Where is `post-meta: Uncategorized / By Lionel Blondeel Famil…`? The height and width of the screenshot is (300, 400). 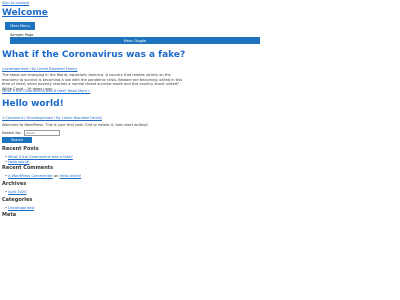
post-meta: Uncategorized / By Lionel Blondeel Famil… is located at coordinates (39, 69).